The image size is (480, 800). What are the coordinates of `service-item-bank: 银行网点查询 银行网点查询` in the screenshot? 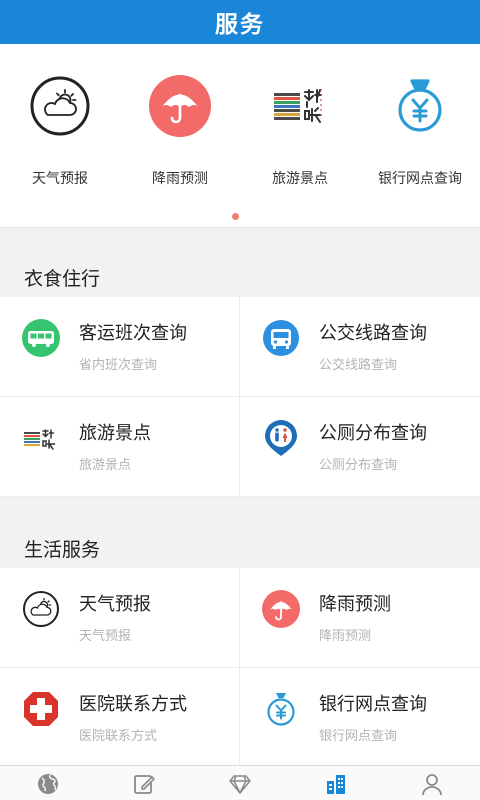 It's located at (360, 718).